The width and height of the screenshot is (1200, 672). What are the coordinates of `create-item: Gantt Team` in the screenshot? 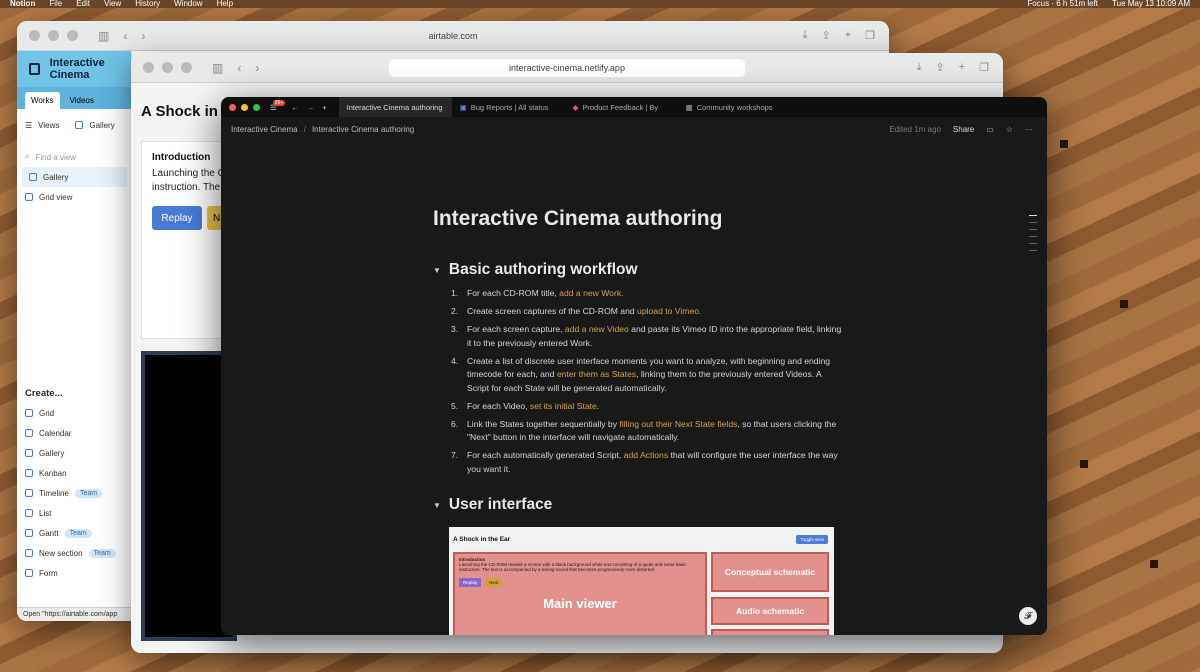 It's located at (74, 533).